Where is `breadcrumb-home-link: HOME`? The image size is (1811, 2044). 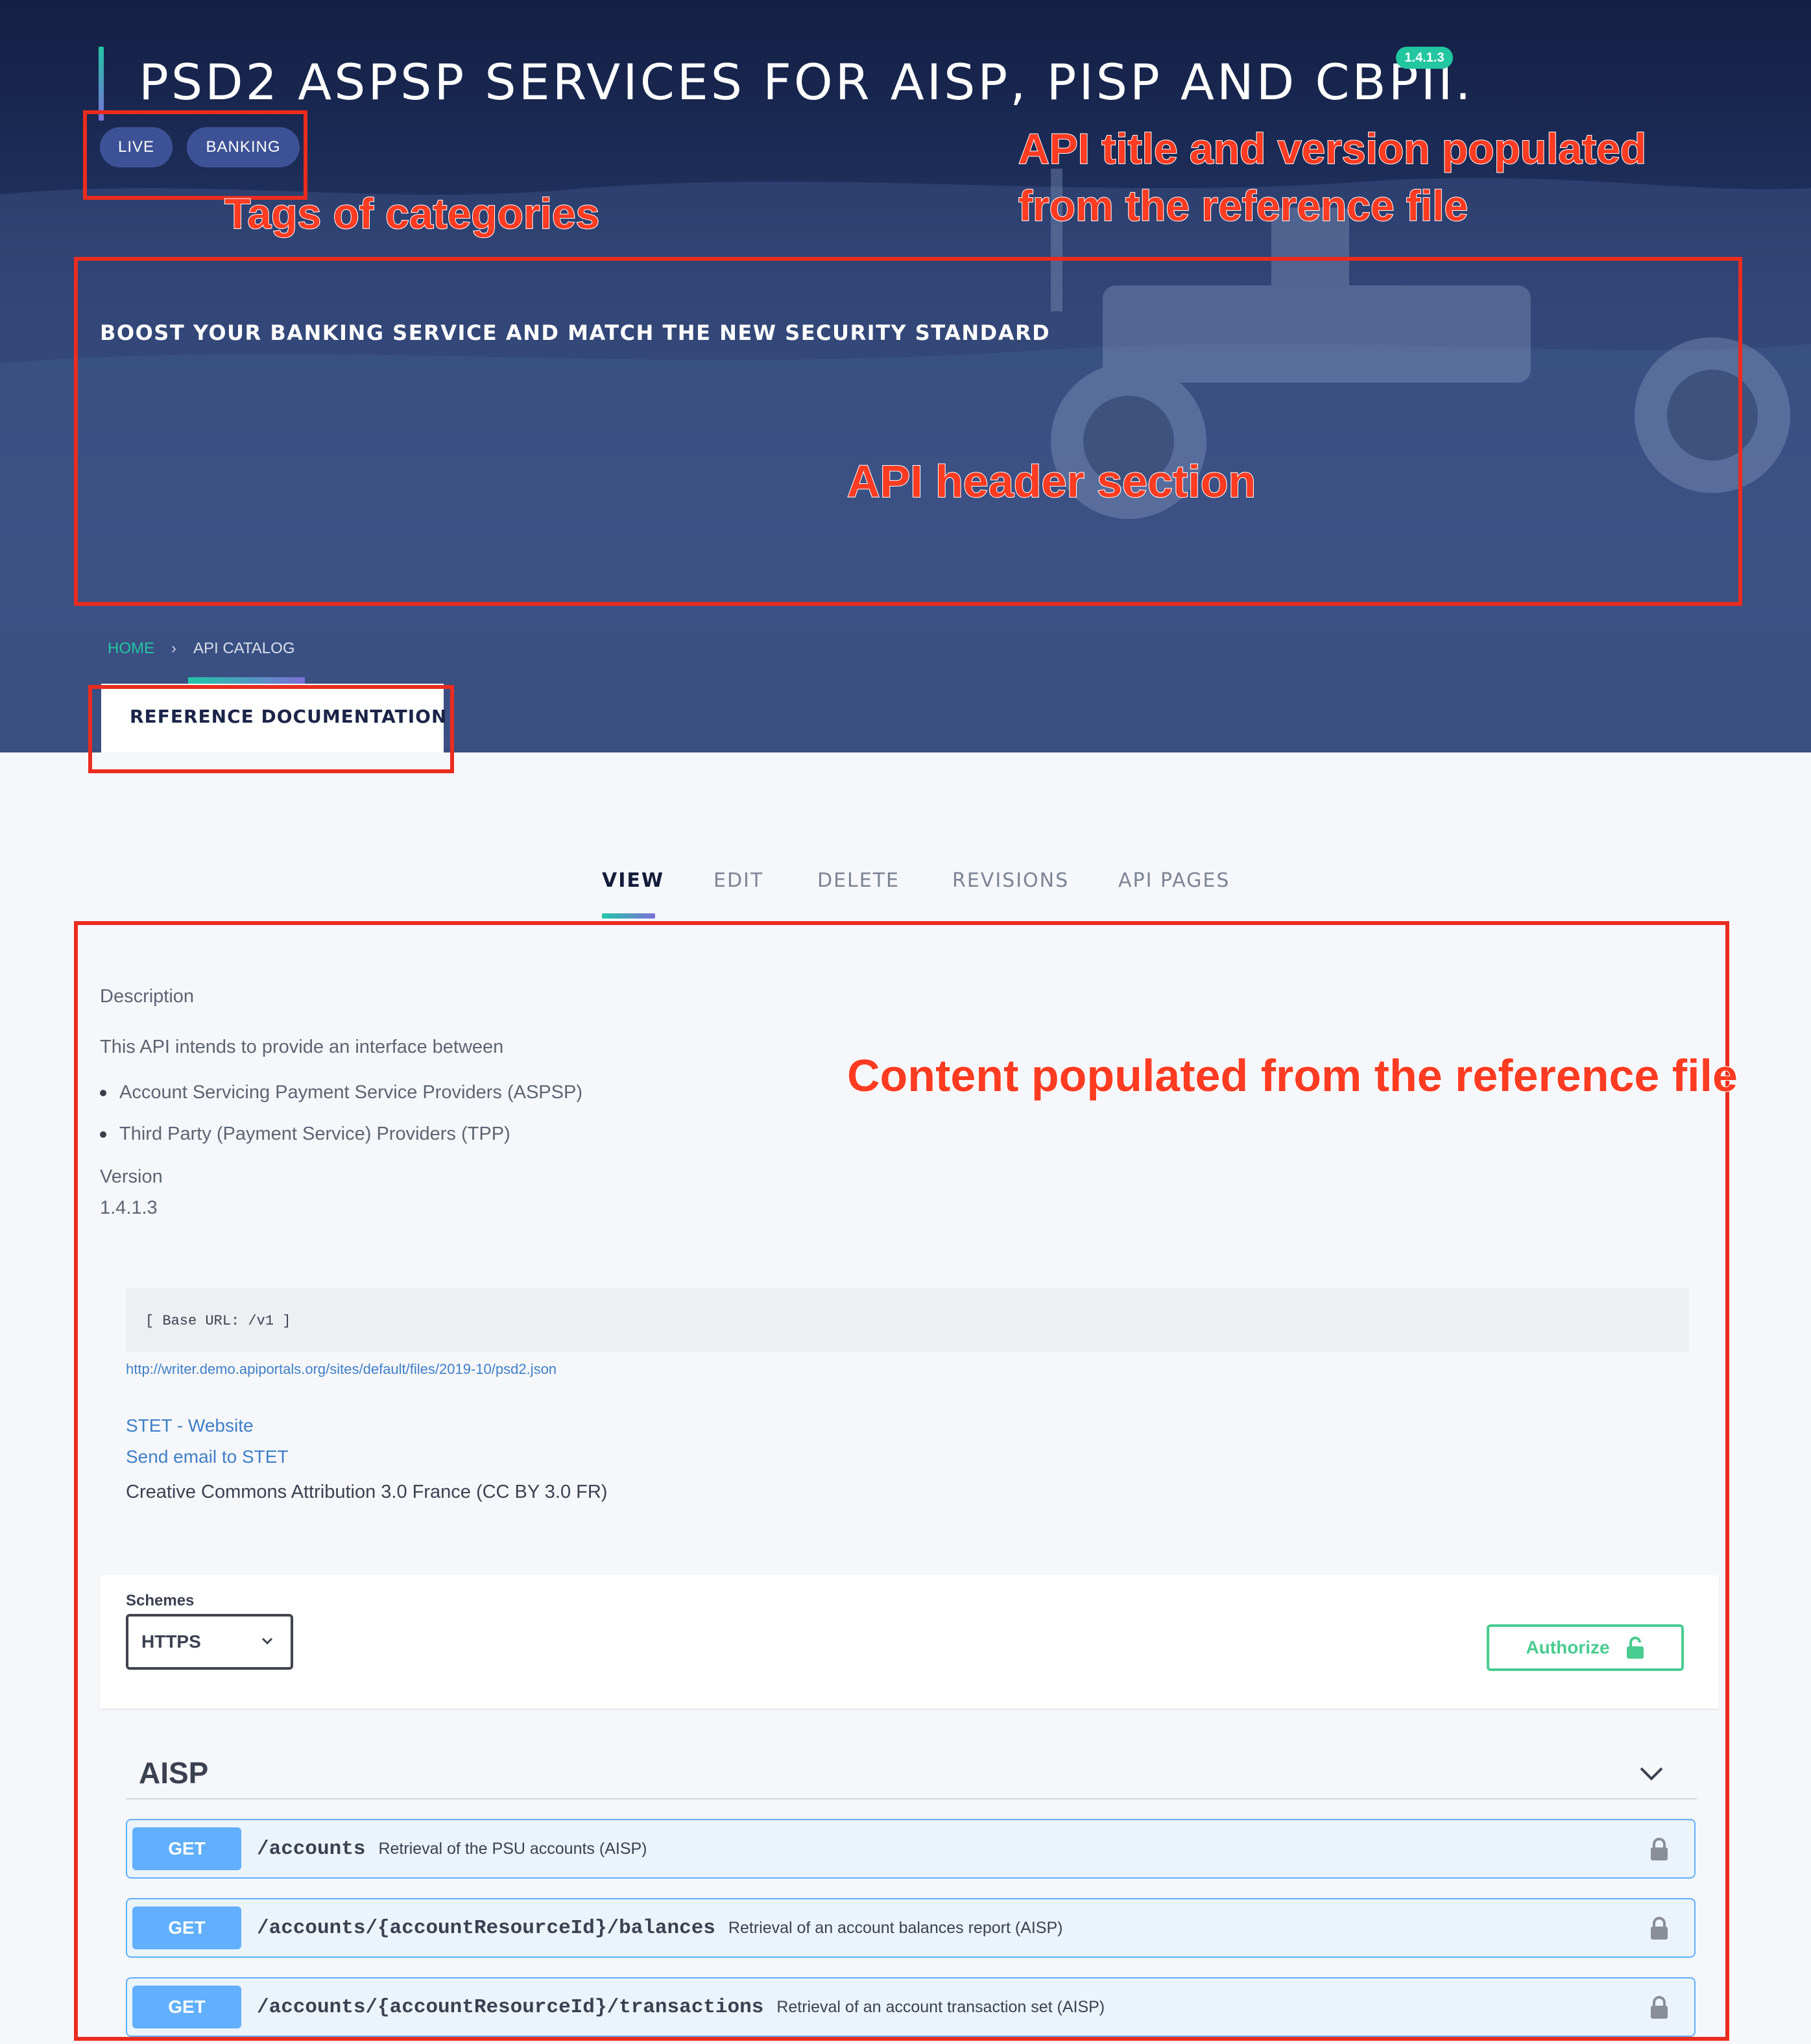 breadcrumb-home-link: HOME is located at coordinates (131, 649).